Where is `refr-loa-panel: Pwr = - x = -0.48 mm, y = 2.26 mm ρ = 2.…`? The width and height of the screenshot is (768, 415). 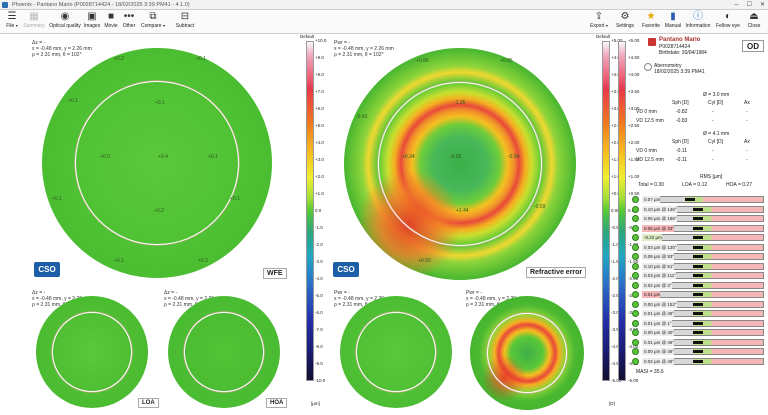
refr-loa-panel: Pwr = - x = -0.48 mm, y = 2.26 mm ρ = 2.… is located at coordinates (396, 350).